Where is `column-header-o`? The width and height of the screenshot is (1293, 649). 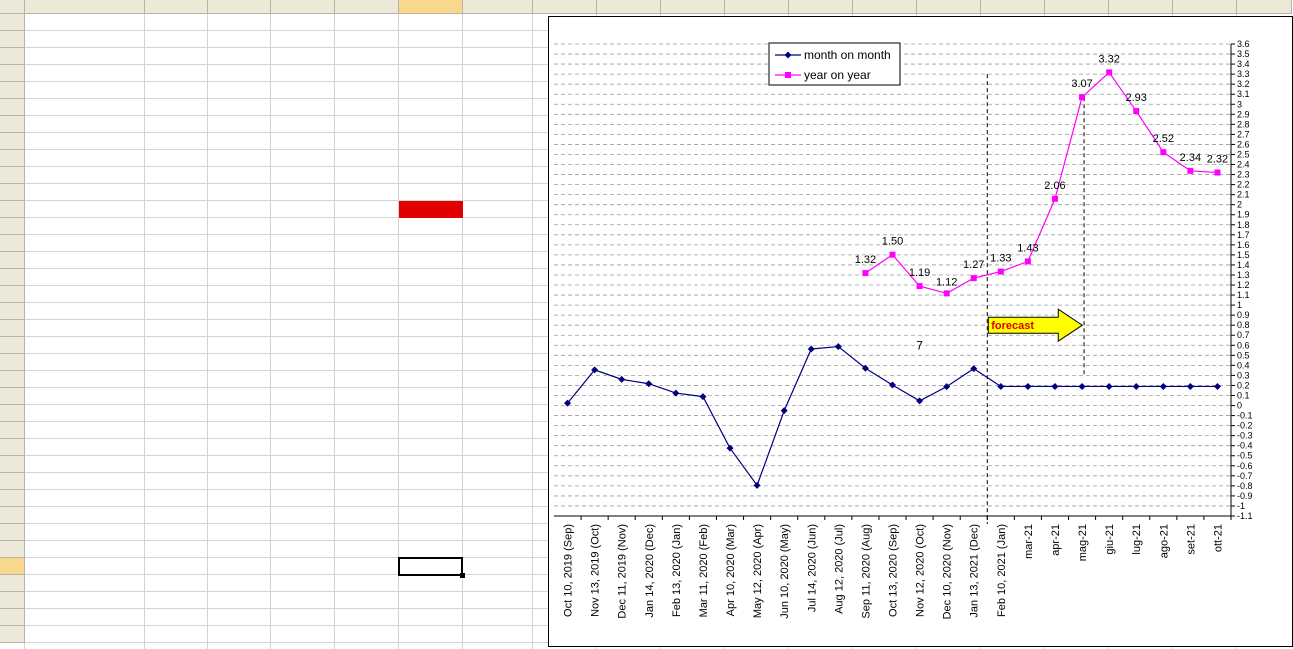
column-header-o is located at coordinates (1013, 7).